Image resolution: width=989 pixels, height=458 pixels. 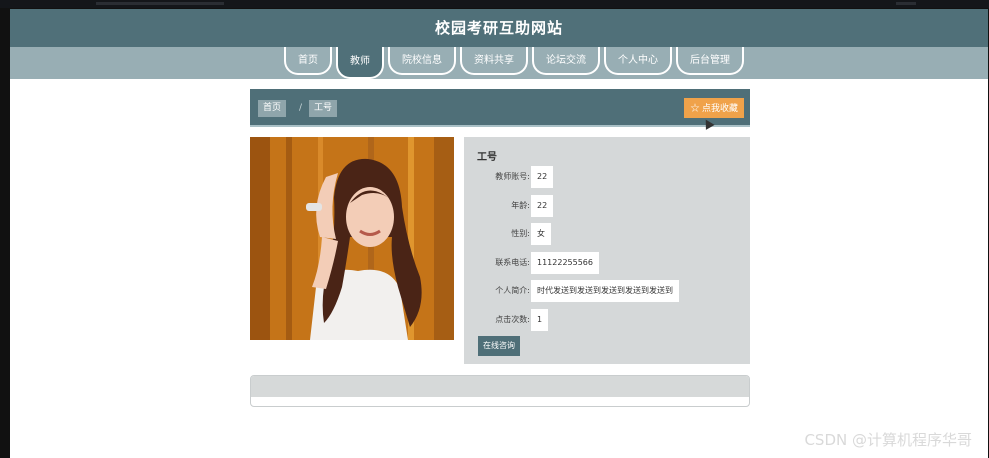 I want to click on field-row-account: 教师账号: 22, so click(x=607, y=177).